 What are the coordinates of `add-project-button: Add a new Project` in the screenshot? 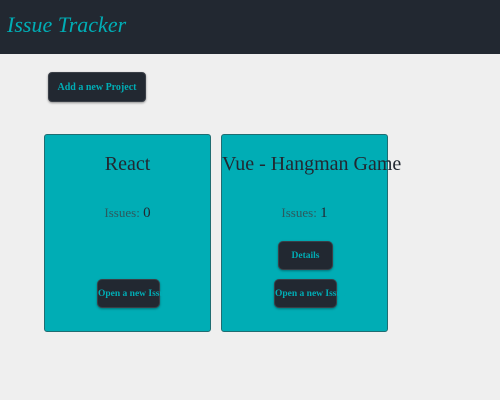 It's located at (97, 87).